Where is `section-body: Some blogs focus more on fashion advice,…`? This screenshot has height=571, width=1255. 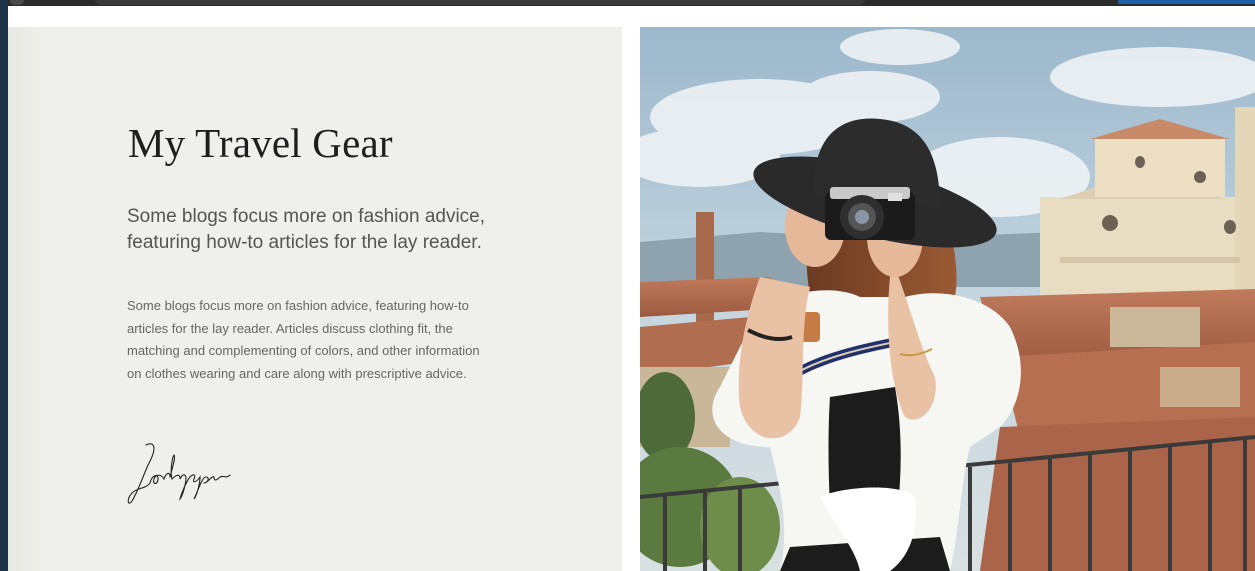 section-body: Some blogs focus more on fashion advice,… is located at coordinates (303, 339).